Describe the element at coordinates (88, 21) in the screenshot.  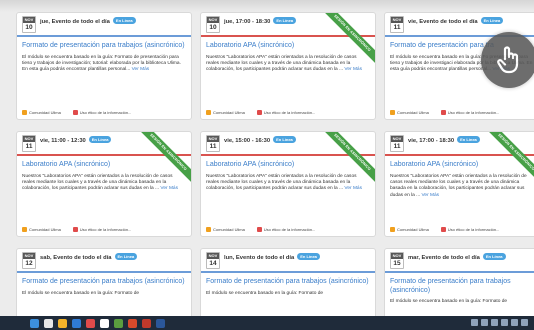
I see `event-time-row: jue, Evento de todo el día En Línea` at that location.